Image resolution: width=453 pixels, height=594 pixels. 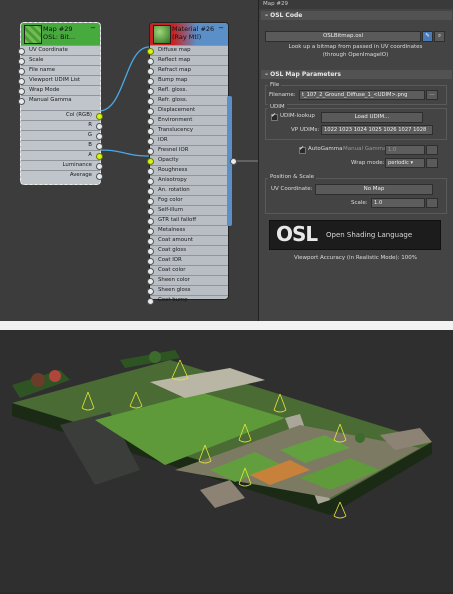 I want to click on material_node-slots-slot: Environment, so click(x=187, y=120).